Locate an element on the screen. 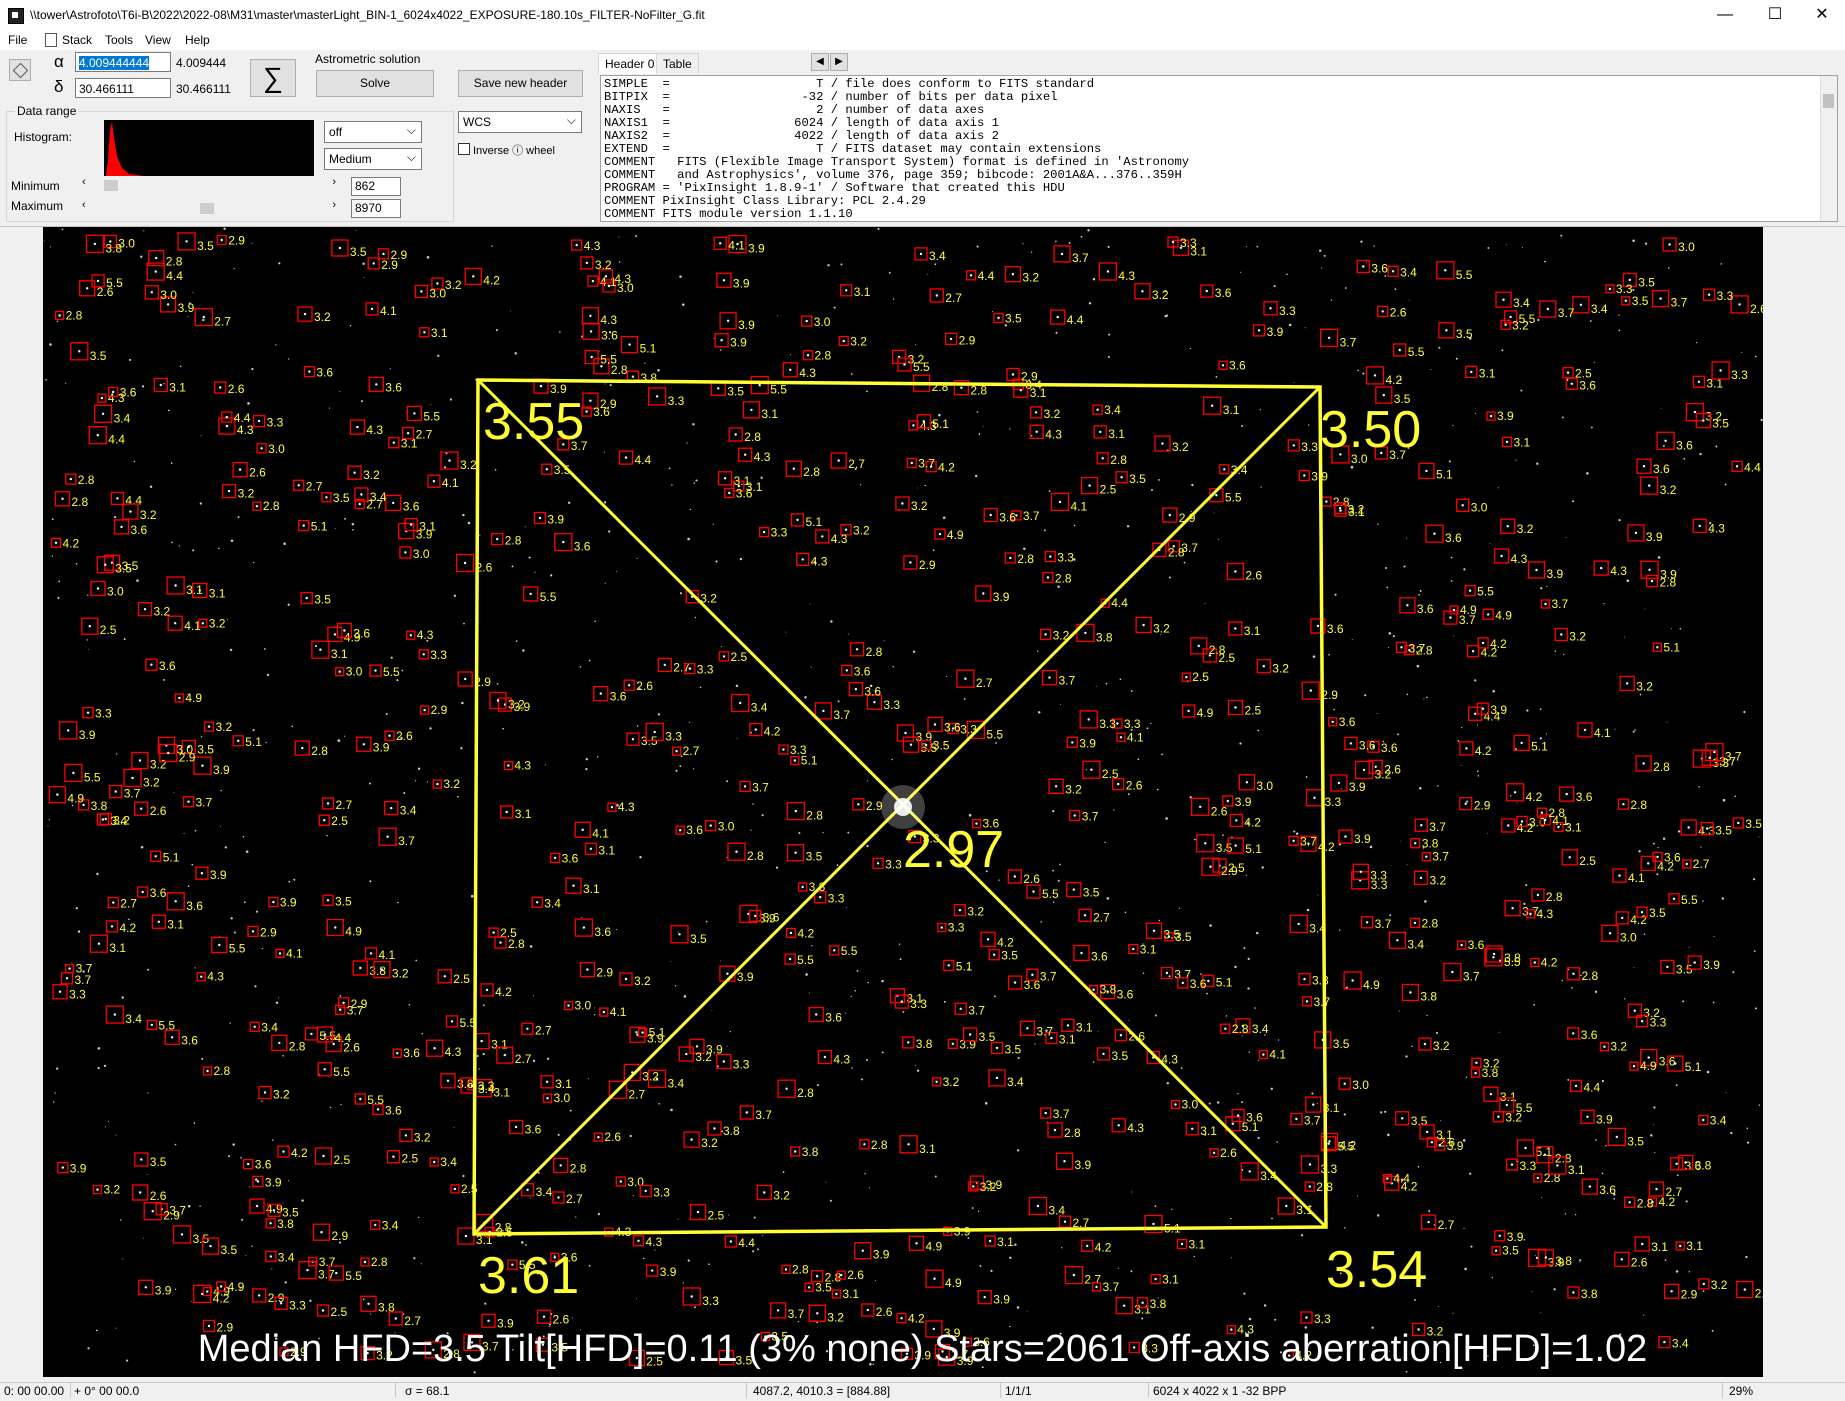 The height and width of the screenshot is (1401, 1845). header-scrollbar is located at coordinates (1828, 148).